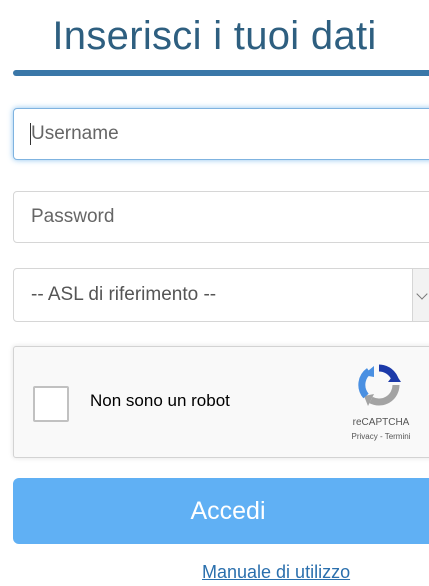 The height and width of the screenshot is (586, 429). Describe the element at coordinates (214, 36) in the screenshot. I see `page-title: Inserisci i tuoi dati` at that location.